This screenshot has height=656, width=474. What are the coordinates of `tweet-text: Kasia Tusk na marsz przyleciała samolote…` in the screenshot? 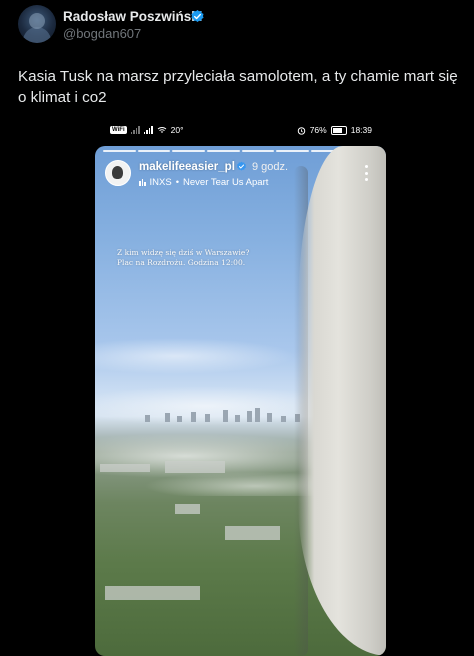 It's located at (238, 87).